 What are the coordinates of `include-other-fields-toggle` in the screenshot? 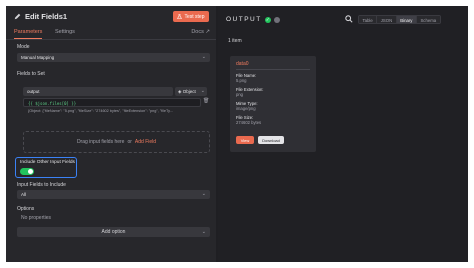 It's located at (27, 171).